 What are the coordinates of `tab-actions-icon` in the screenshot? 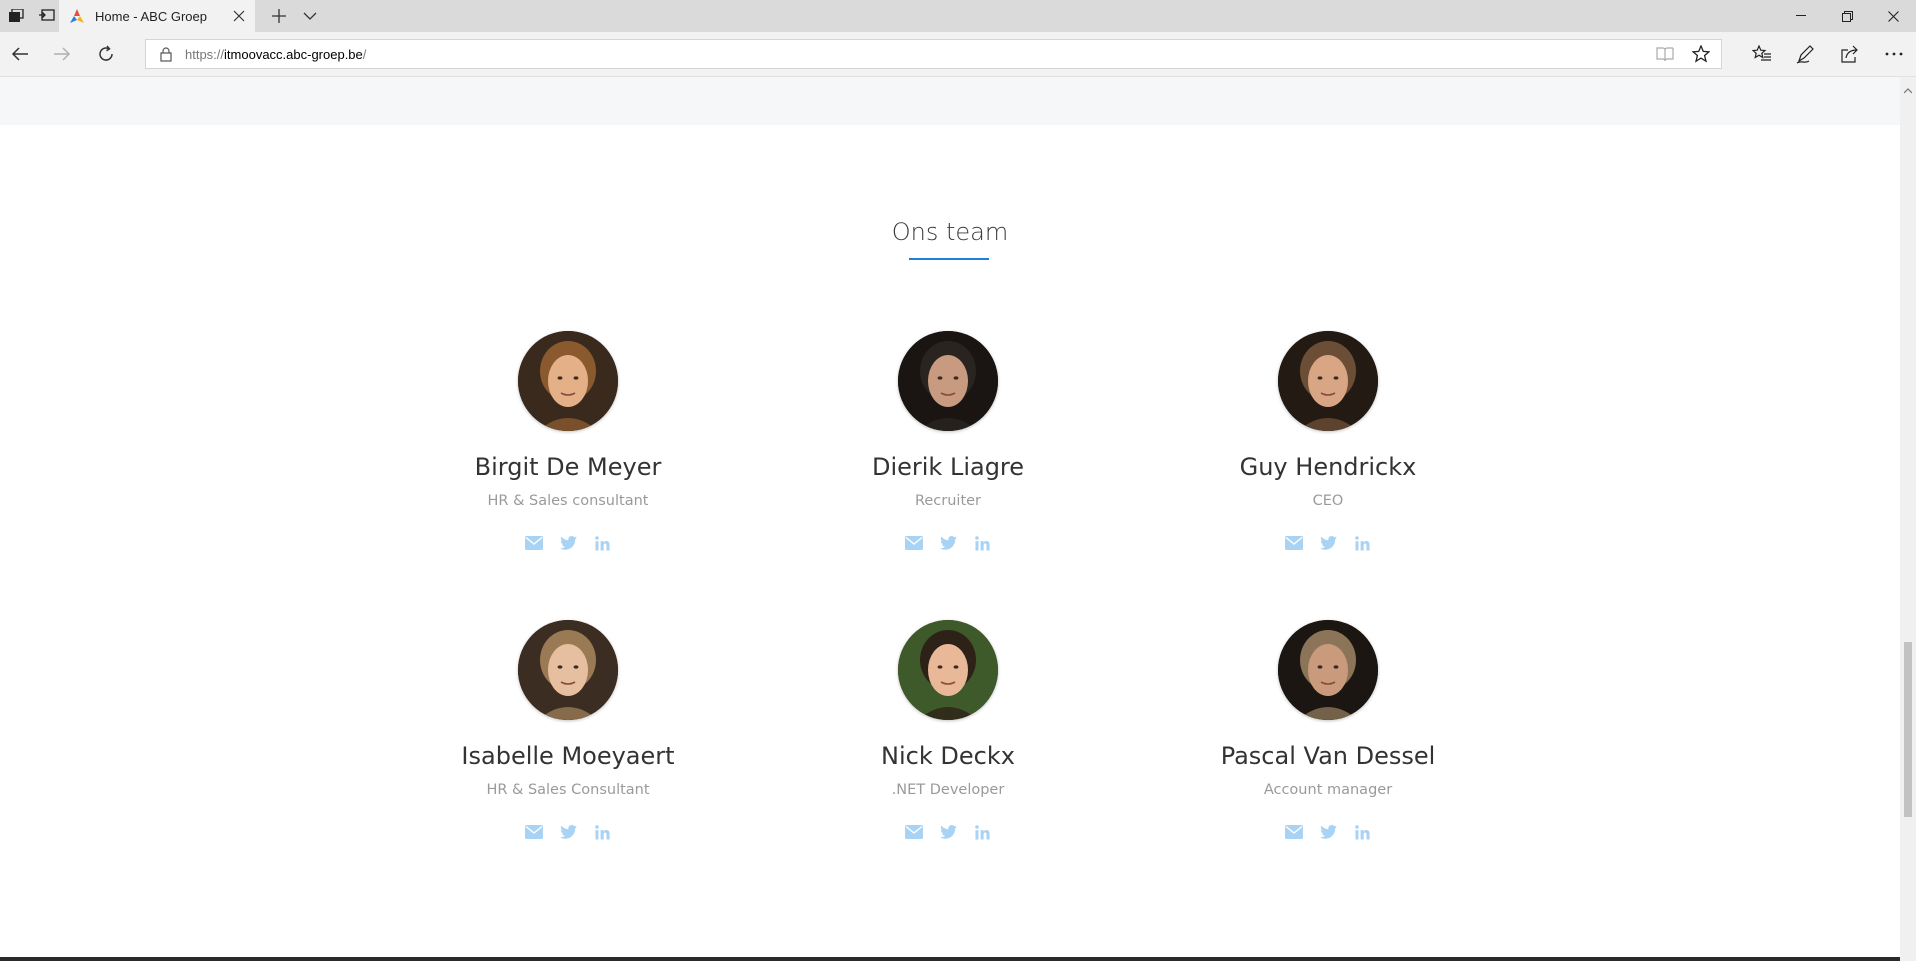 It's located at (17, 16).